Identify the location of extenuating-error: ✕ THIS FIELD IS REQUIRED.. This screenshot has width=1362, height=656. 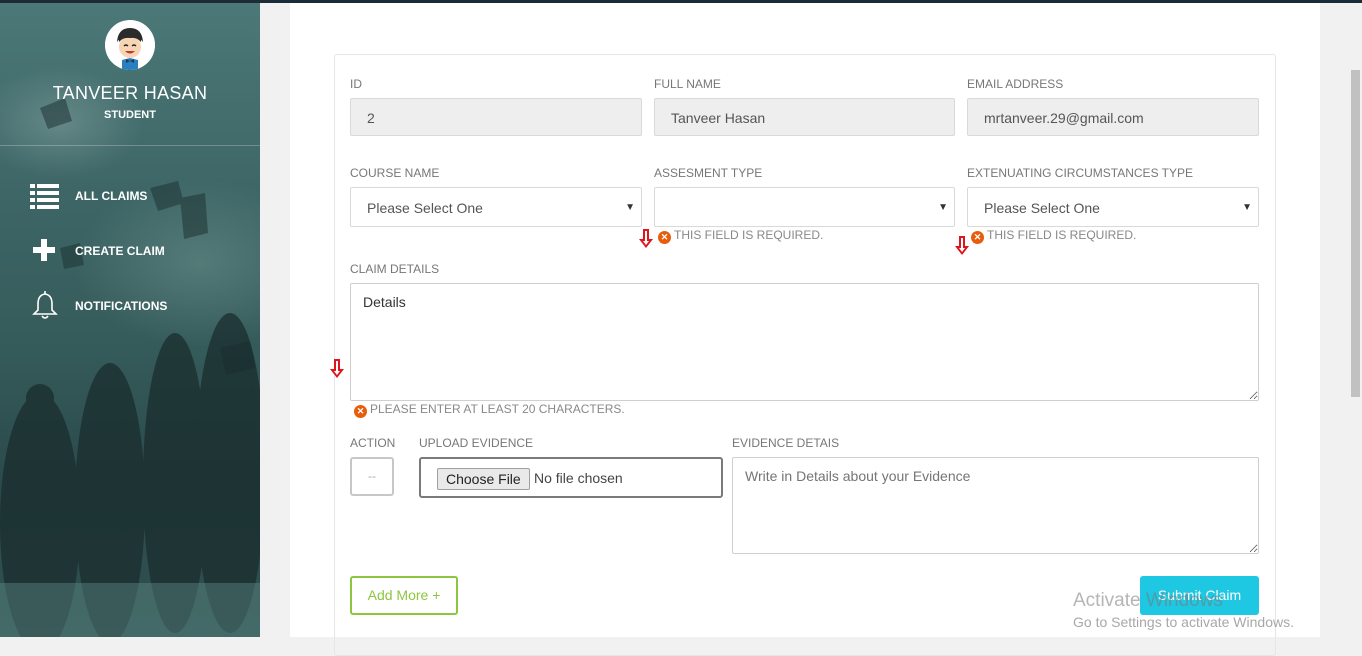
(1053, 236).